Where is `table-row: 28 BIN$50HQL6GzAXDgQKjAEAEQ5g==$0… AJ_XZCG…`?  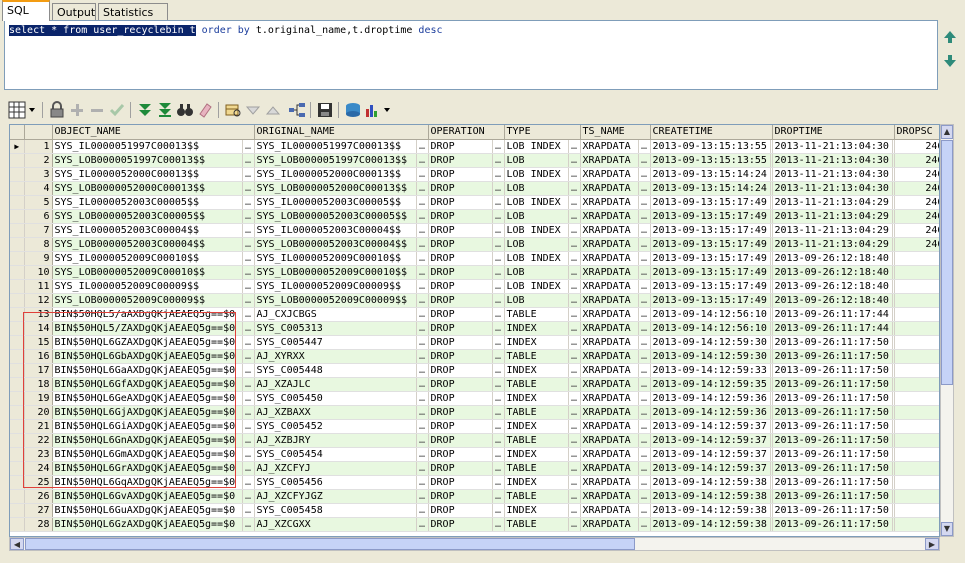 table-row: 28 BIN$50HQL6GzAXDgQKjAEAEQ5g==$0… AJ_XZCG… is located at coordinates (474, 524).